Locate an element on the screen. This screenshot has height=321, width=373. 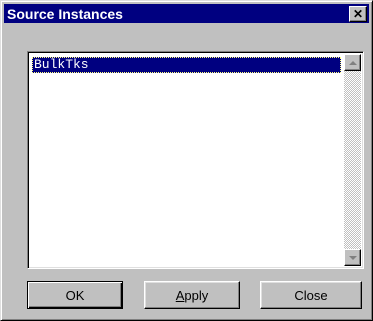
arrow-down-icon is located at coordinates (352, 257).